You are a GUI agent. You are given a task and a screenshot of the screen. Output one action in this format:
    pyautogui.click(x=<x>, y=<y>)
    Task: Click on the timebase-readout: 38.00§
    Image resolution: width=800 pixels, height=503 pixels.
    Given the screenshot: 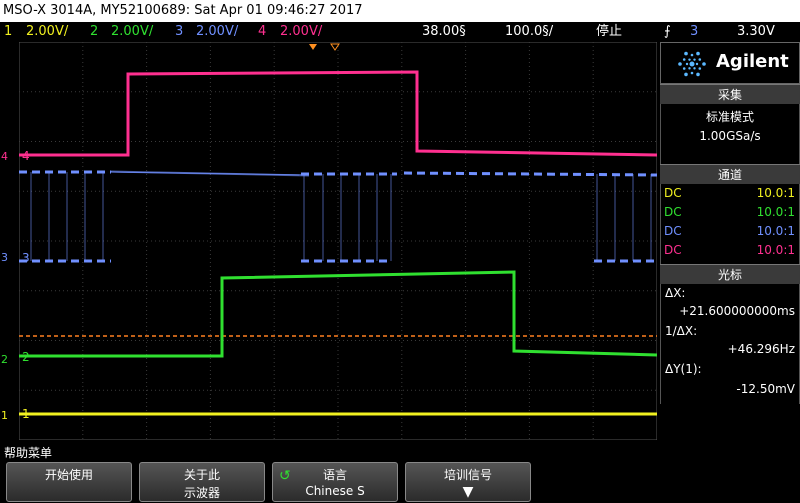 What is the action you would take?
    pyautogui.click(x=444, y=32)
    